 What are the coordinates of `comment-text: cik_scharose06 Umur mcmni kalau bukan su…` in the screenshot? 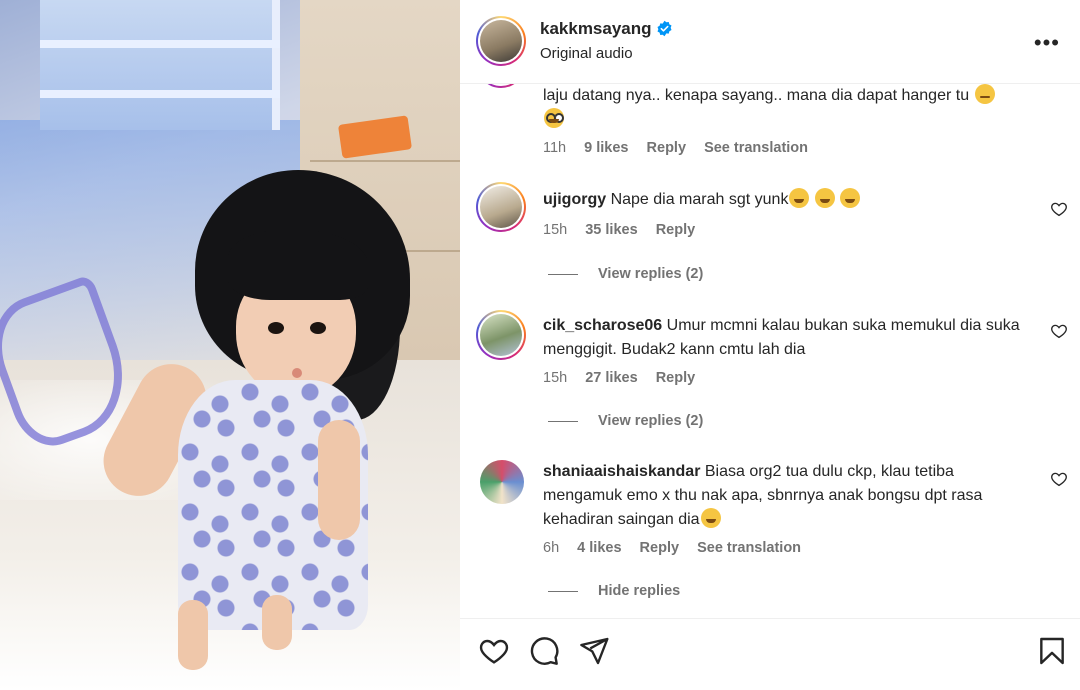 It's located at (781, 337).